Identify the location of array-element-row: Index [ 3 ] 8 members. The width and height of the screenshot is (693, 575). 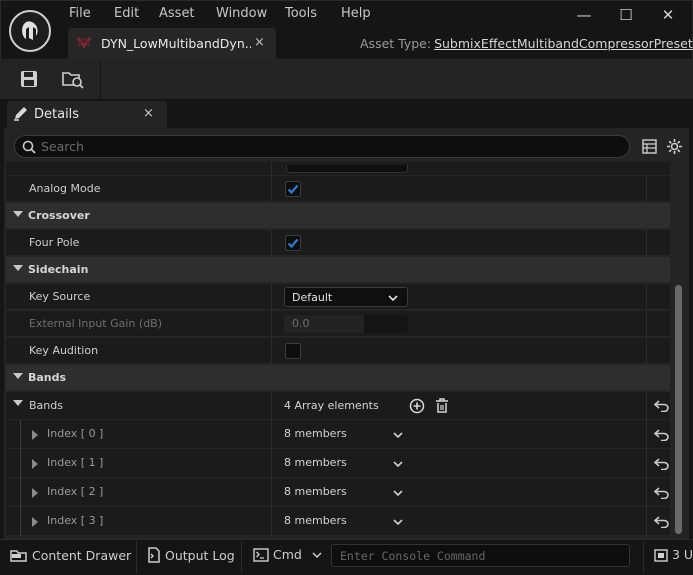
(338, 521).